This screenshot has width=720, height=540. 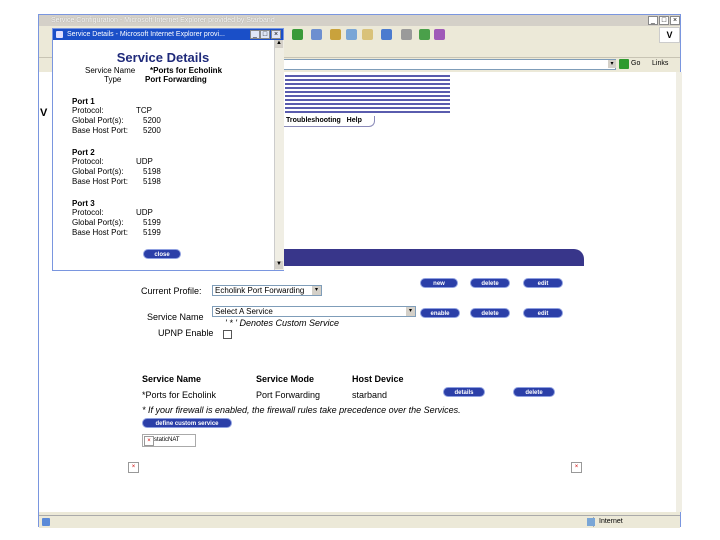 What do you see at coordinates (316, 34) in the screenshot?
I see `search-icon` at bounding box center [316, 34].